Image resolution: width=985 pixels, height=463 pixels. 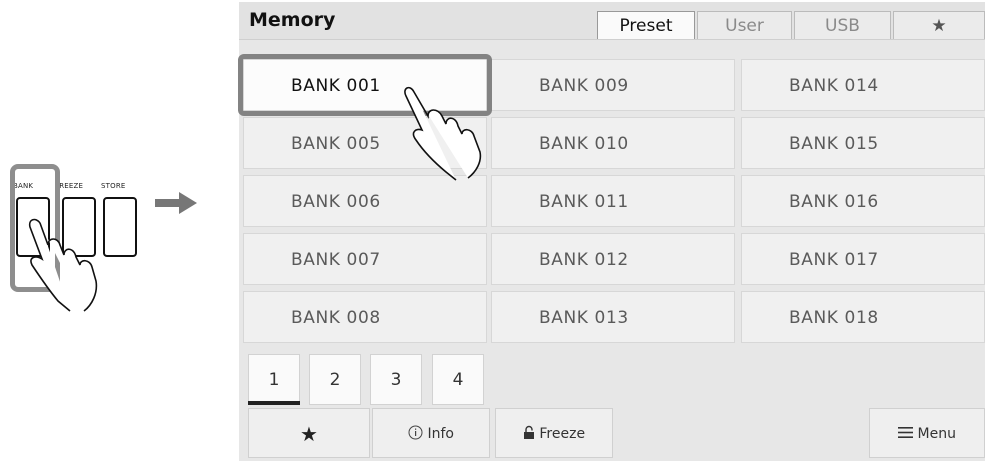 I want to click on freeze-label: Freeze, so click(x=562, y=434).